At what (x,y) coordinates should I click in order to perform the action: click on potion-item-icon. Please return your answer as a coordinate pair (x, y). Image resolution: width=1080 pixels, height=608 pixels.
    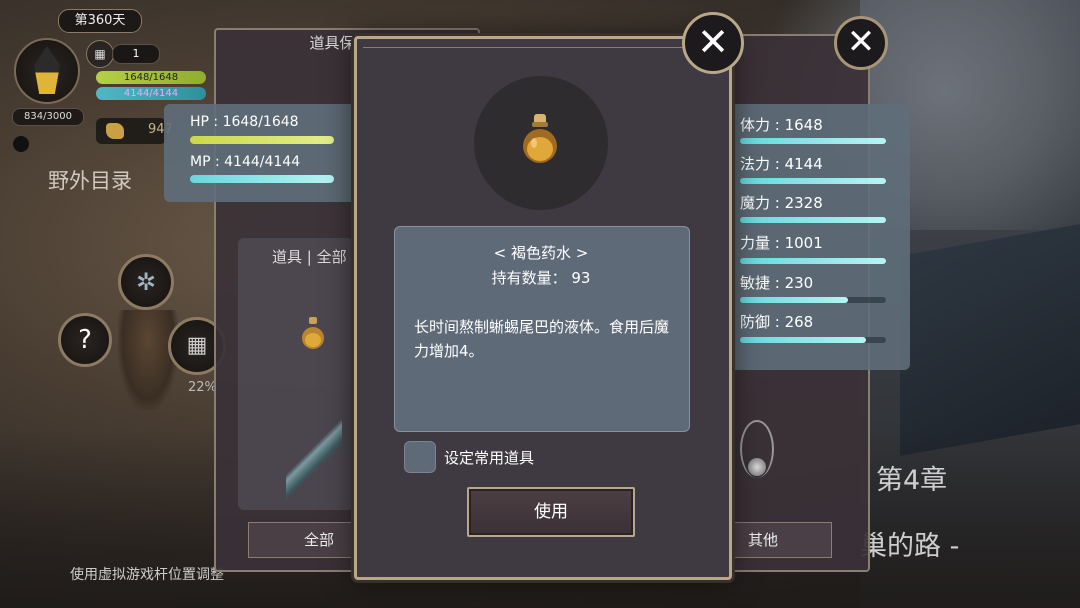
    Looking at the image, I should click on (313, 333).